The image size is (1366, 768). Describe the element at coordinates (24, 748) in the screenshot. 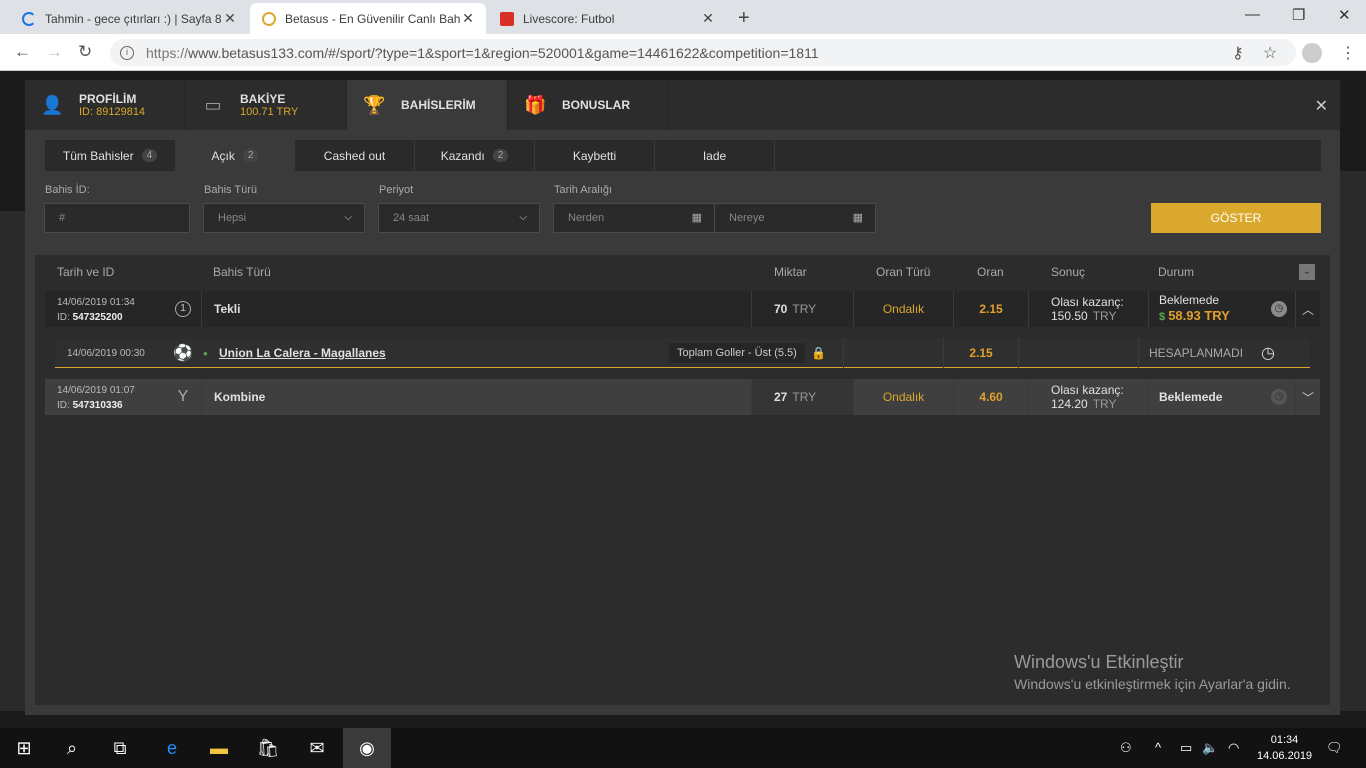

I see `windows-start-icon: ⊞` at that location.